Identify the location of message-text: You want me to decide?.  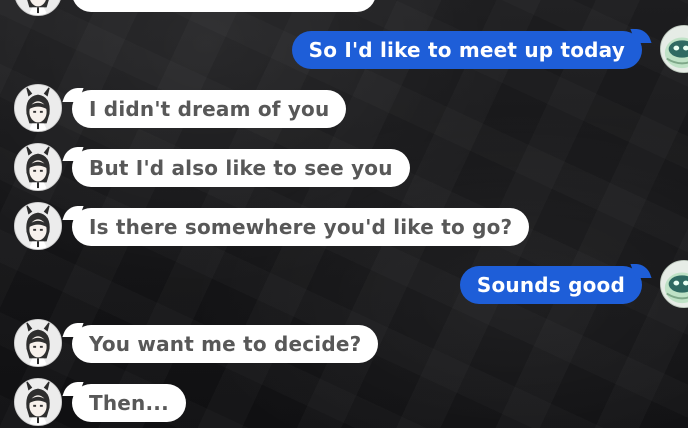
(225, 344).